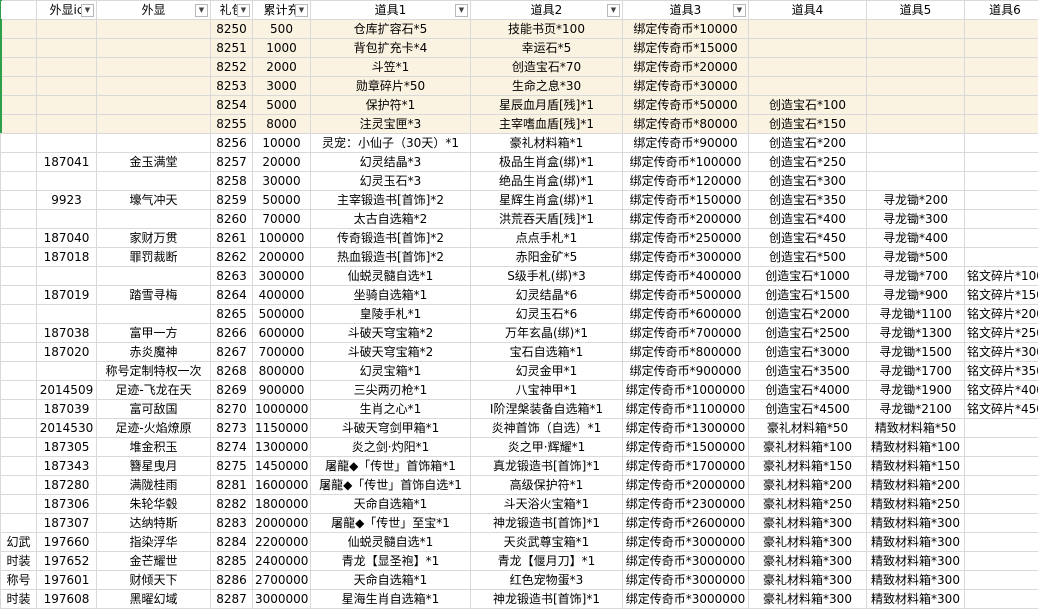 This screenshot has height=612, width=1038. Describe the element at coordinates (685, 219) in the screenshot. I see `cell-col-item3: 绑定传奇币*200000` at that location.